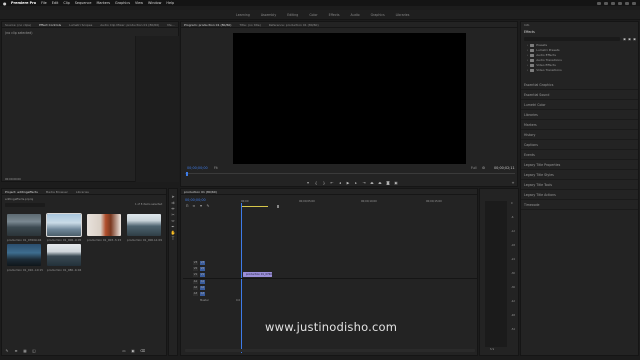  I want to click on menu-app: Premiere Pro, so click(23, 3).